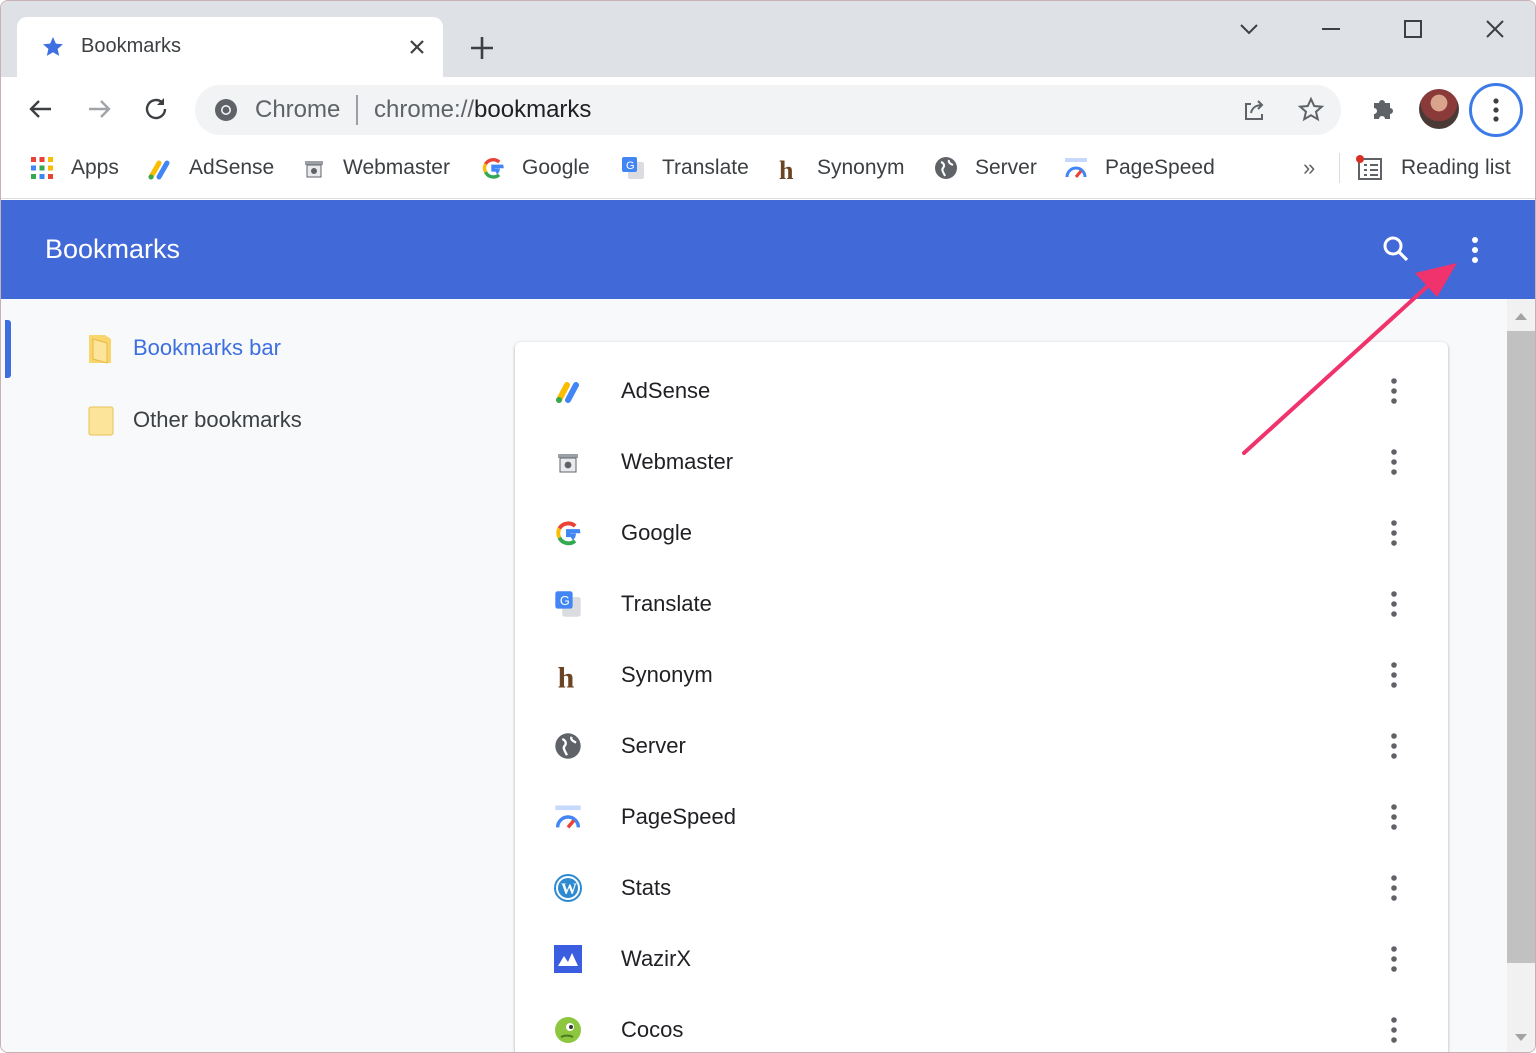 The width and height of the screenshot is (1536, 1053). What do you see at coordinates (981, 675) in the screenshot?
I see `list-item: h Synonym` at bounding box center [981, 675].